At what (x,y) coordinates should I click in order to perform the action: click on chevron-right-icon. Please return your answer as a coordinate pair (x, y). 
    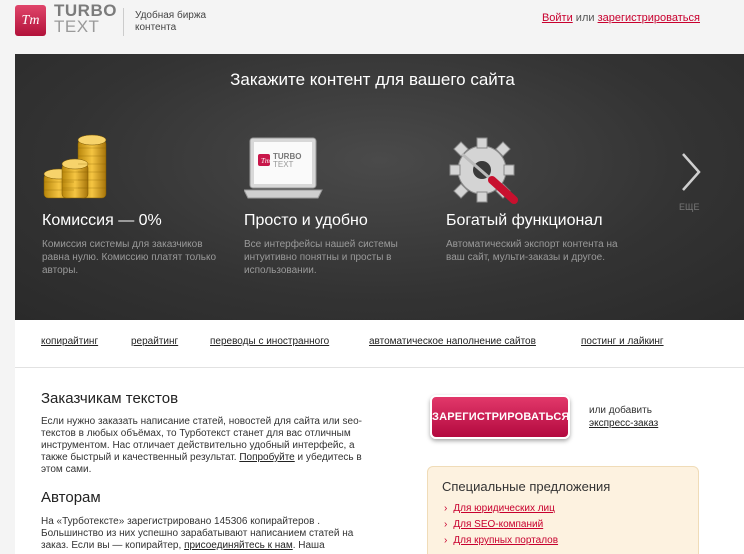
    Looking at the image, I should click on (691, 172).